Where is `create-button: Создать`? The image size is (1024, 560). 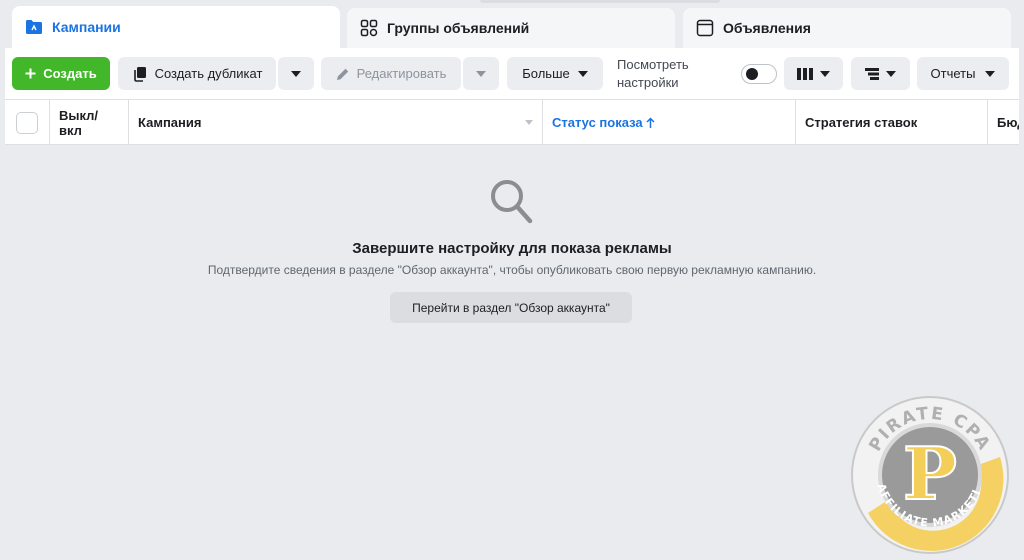 create-button: Создать is located at coordinates (61, 73).